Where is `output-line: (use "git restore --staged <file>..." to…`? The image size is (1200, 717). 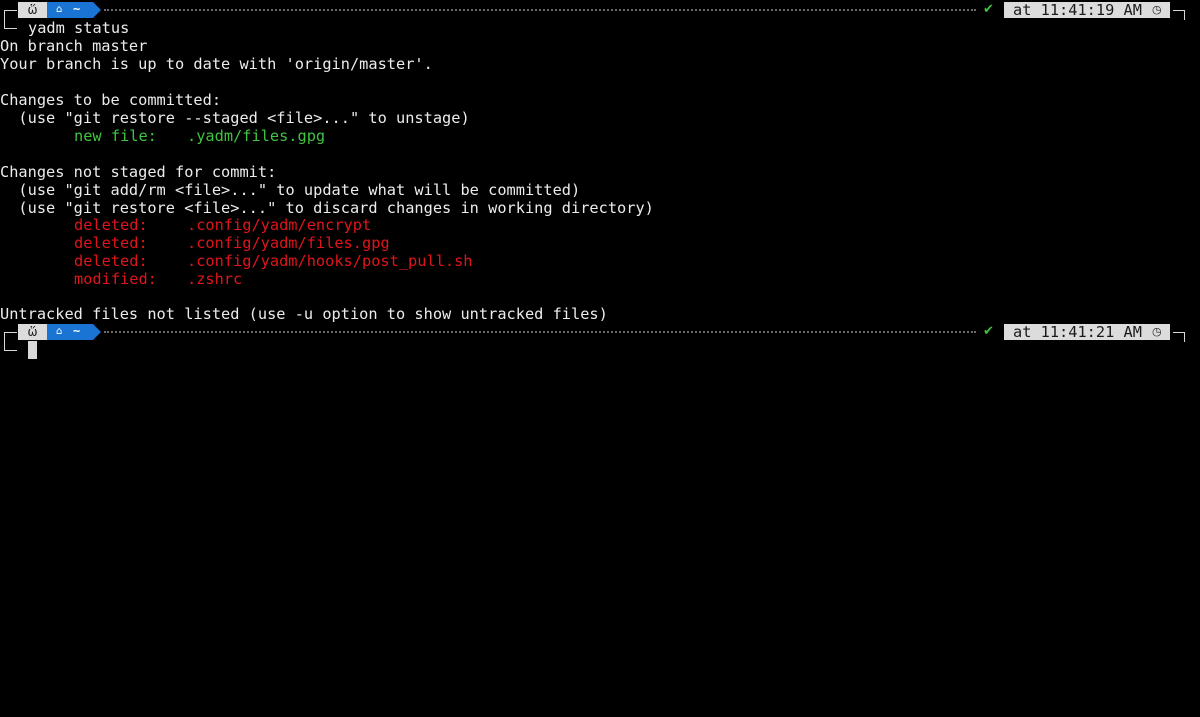 output-line: (use "git restore --staged <file>..." to… is located at coordinates (235, 118).